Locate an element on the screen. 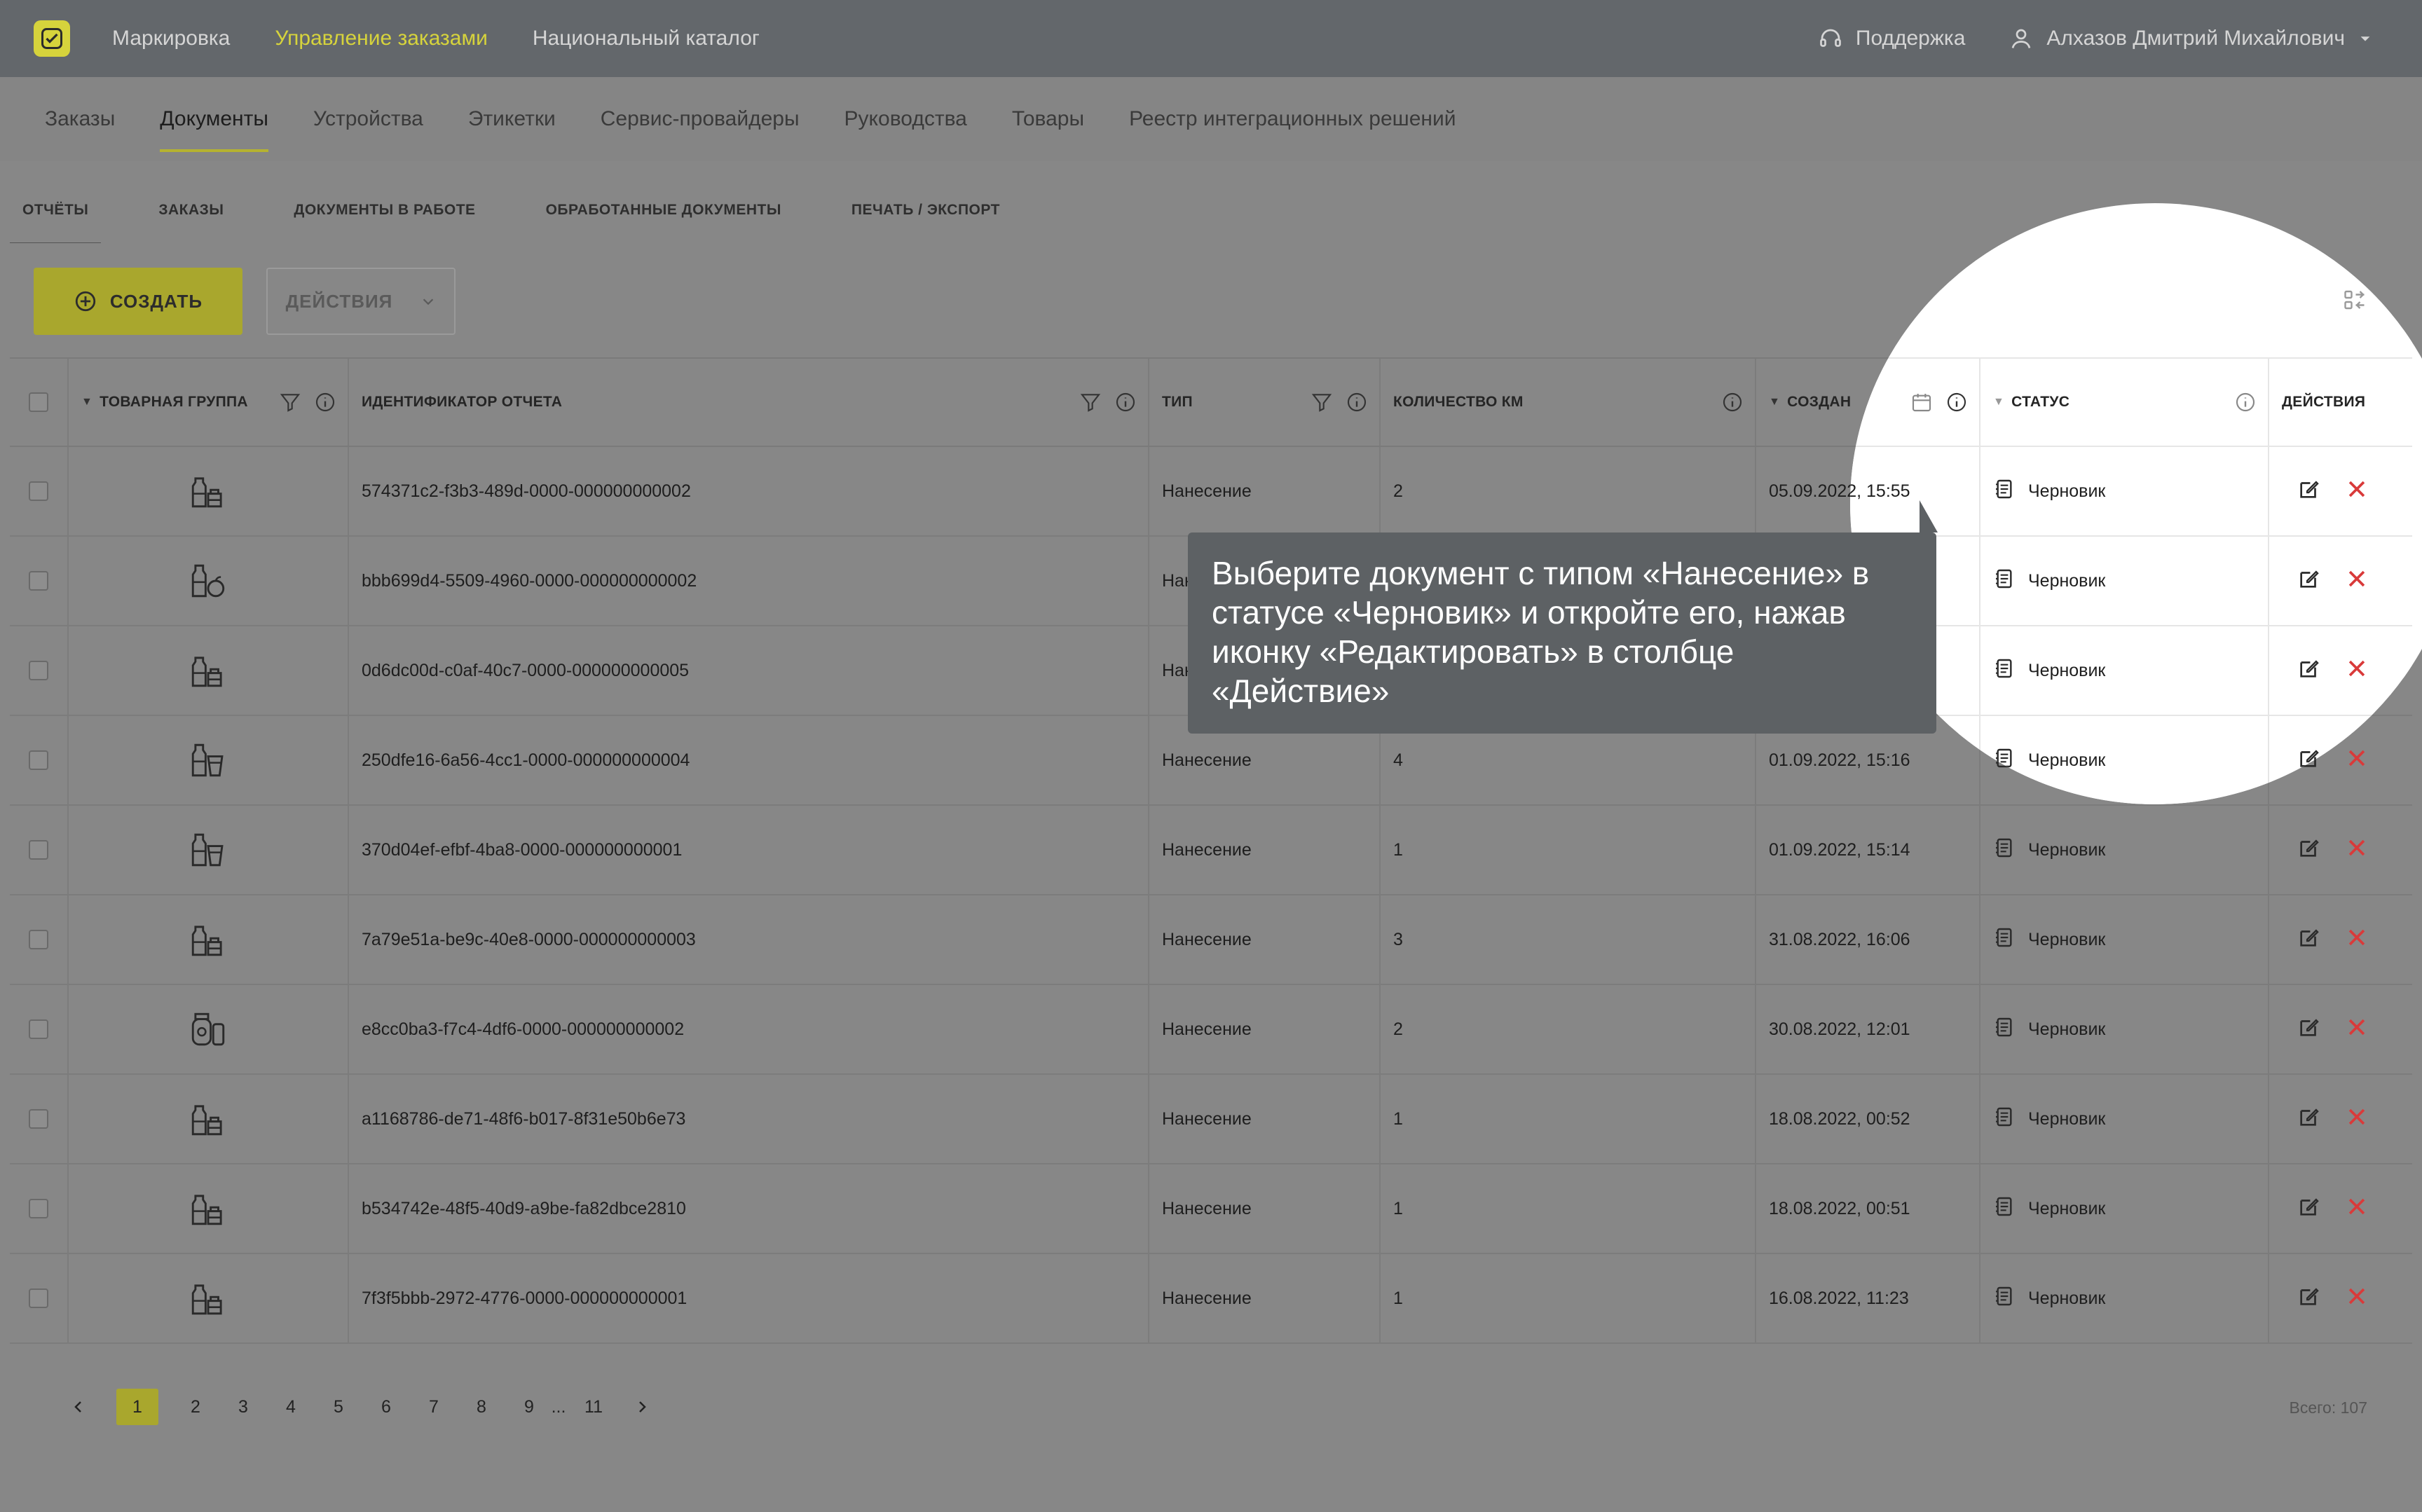 The width and height of the screenshot is (2422, 1512). top-nav-item-national-catalog: Национальный каталог is located at coordinates (646, 38).